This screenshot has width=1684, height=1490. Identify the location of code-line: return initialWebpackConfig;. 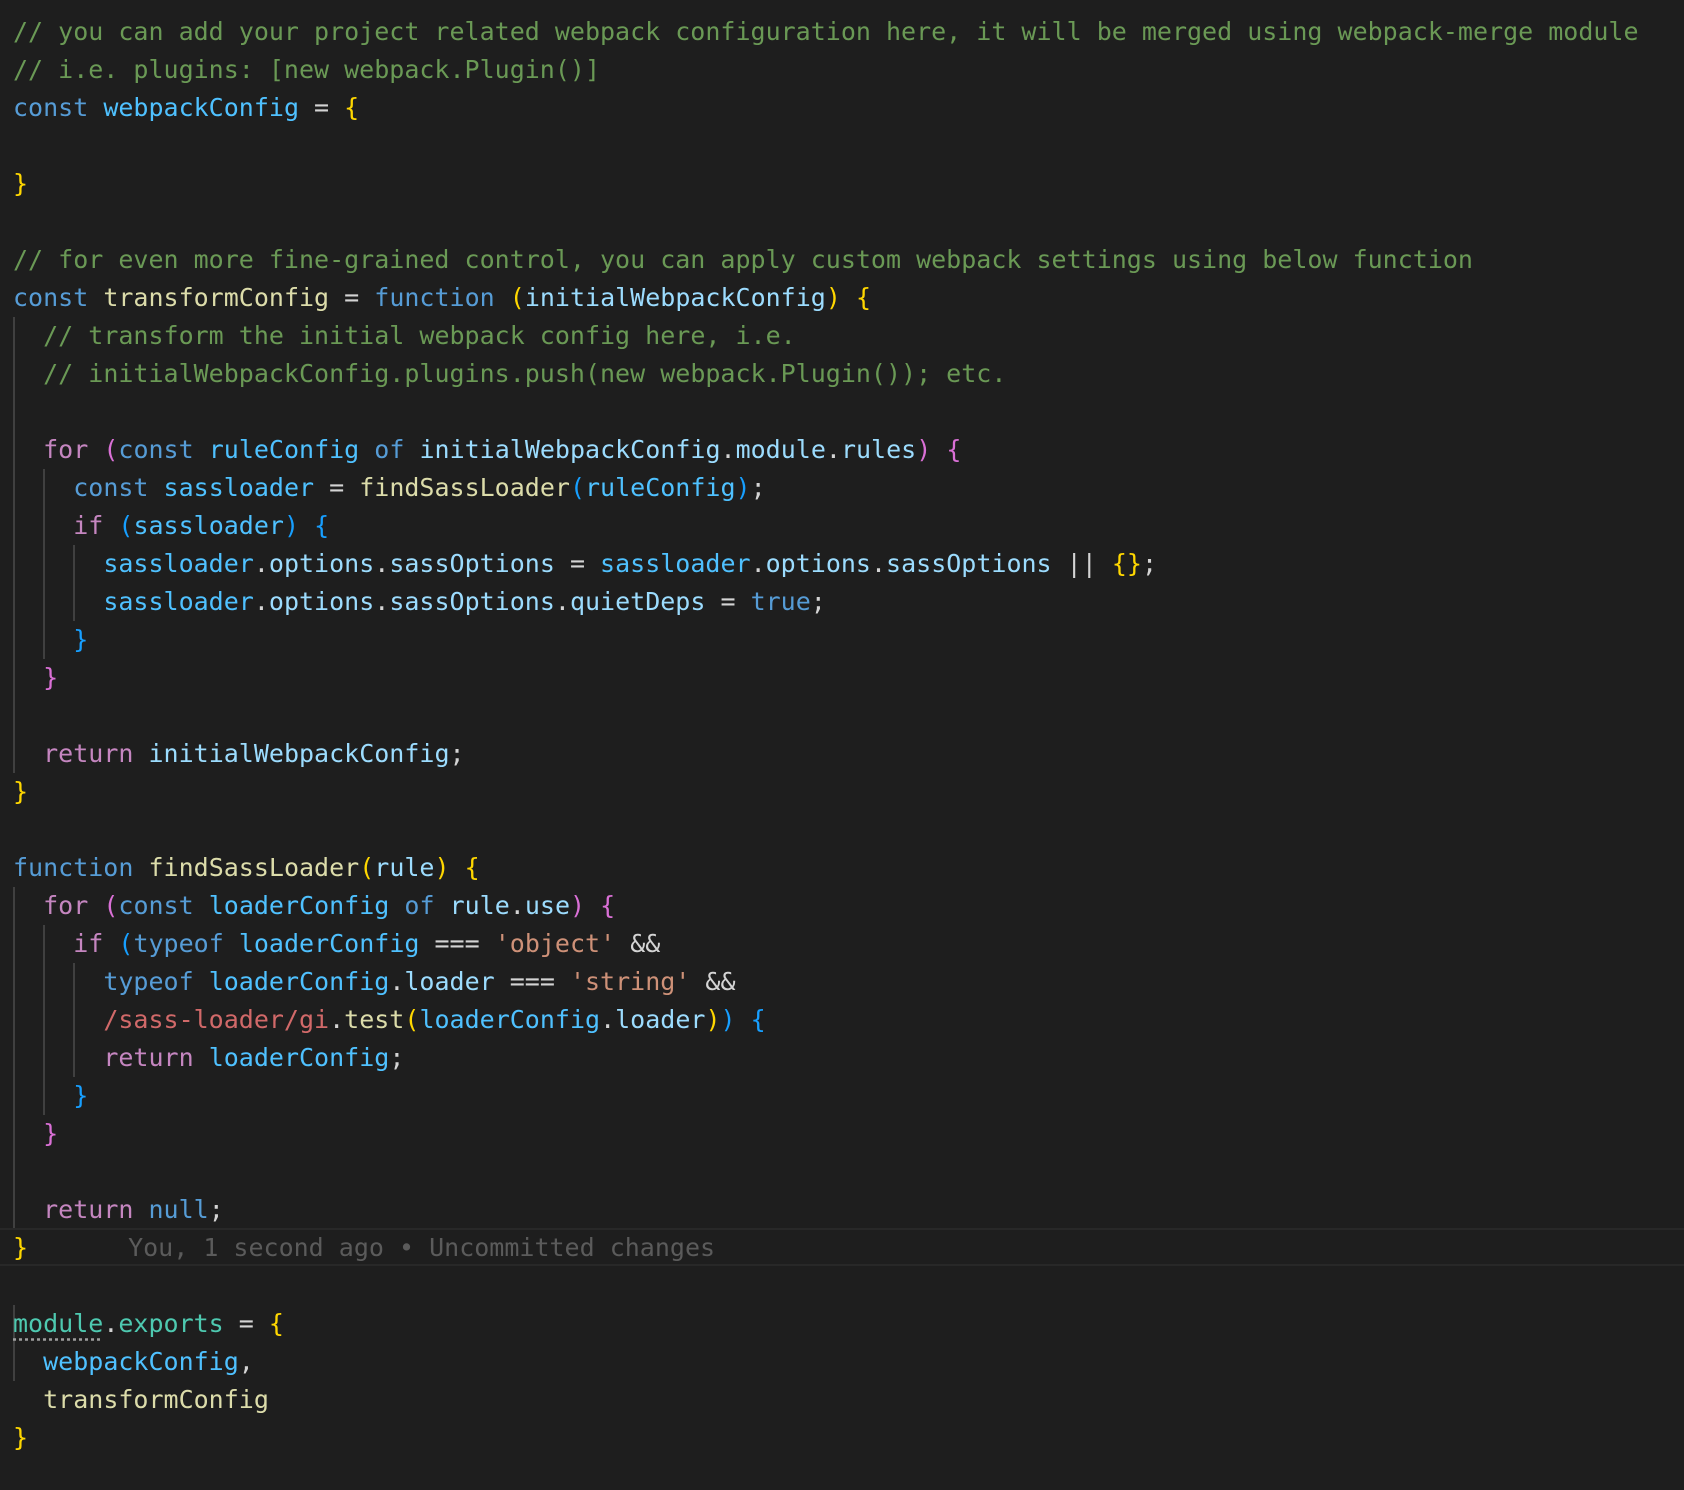
(239, 754).